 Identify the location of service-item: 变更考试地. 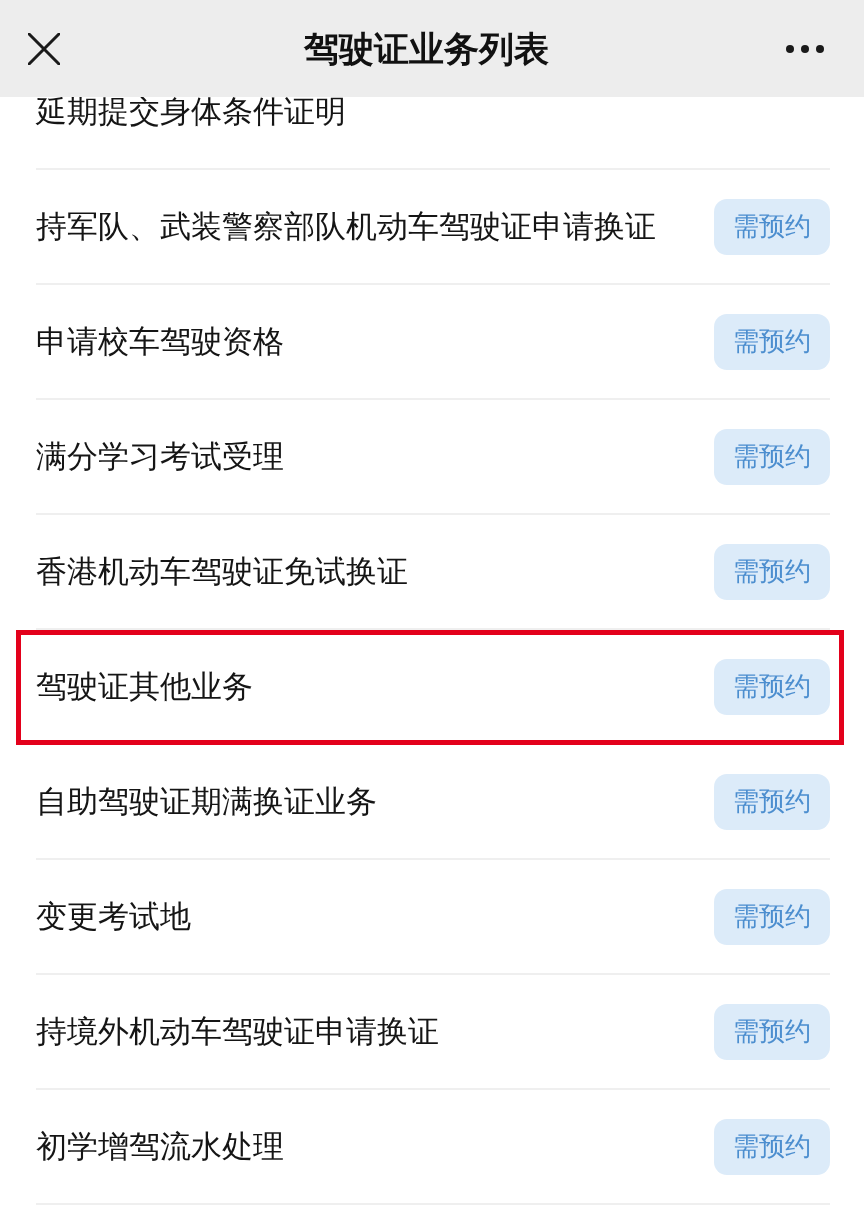
(113, 916).